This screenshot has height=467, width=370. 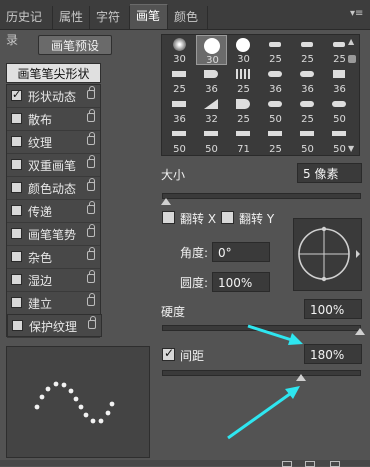 I want to click on annotation-arrows, so click(x=265, y=382).